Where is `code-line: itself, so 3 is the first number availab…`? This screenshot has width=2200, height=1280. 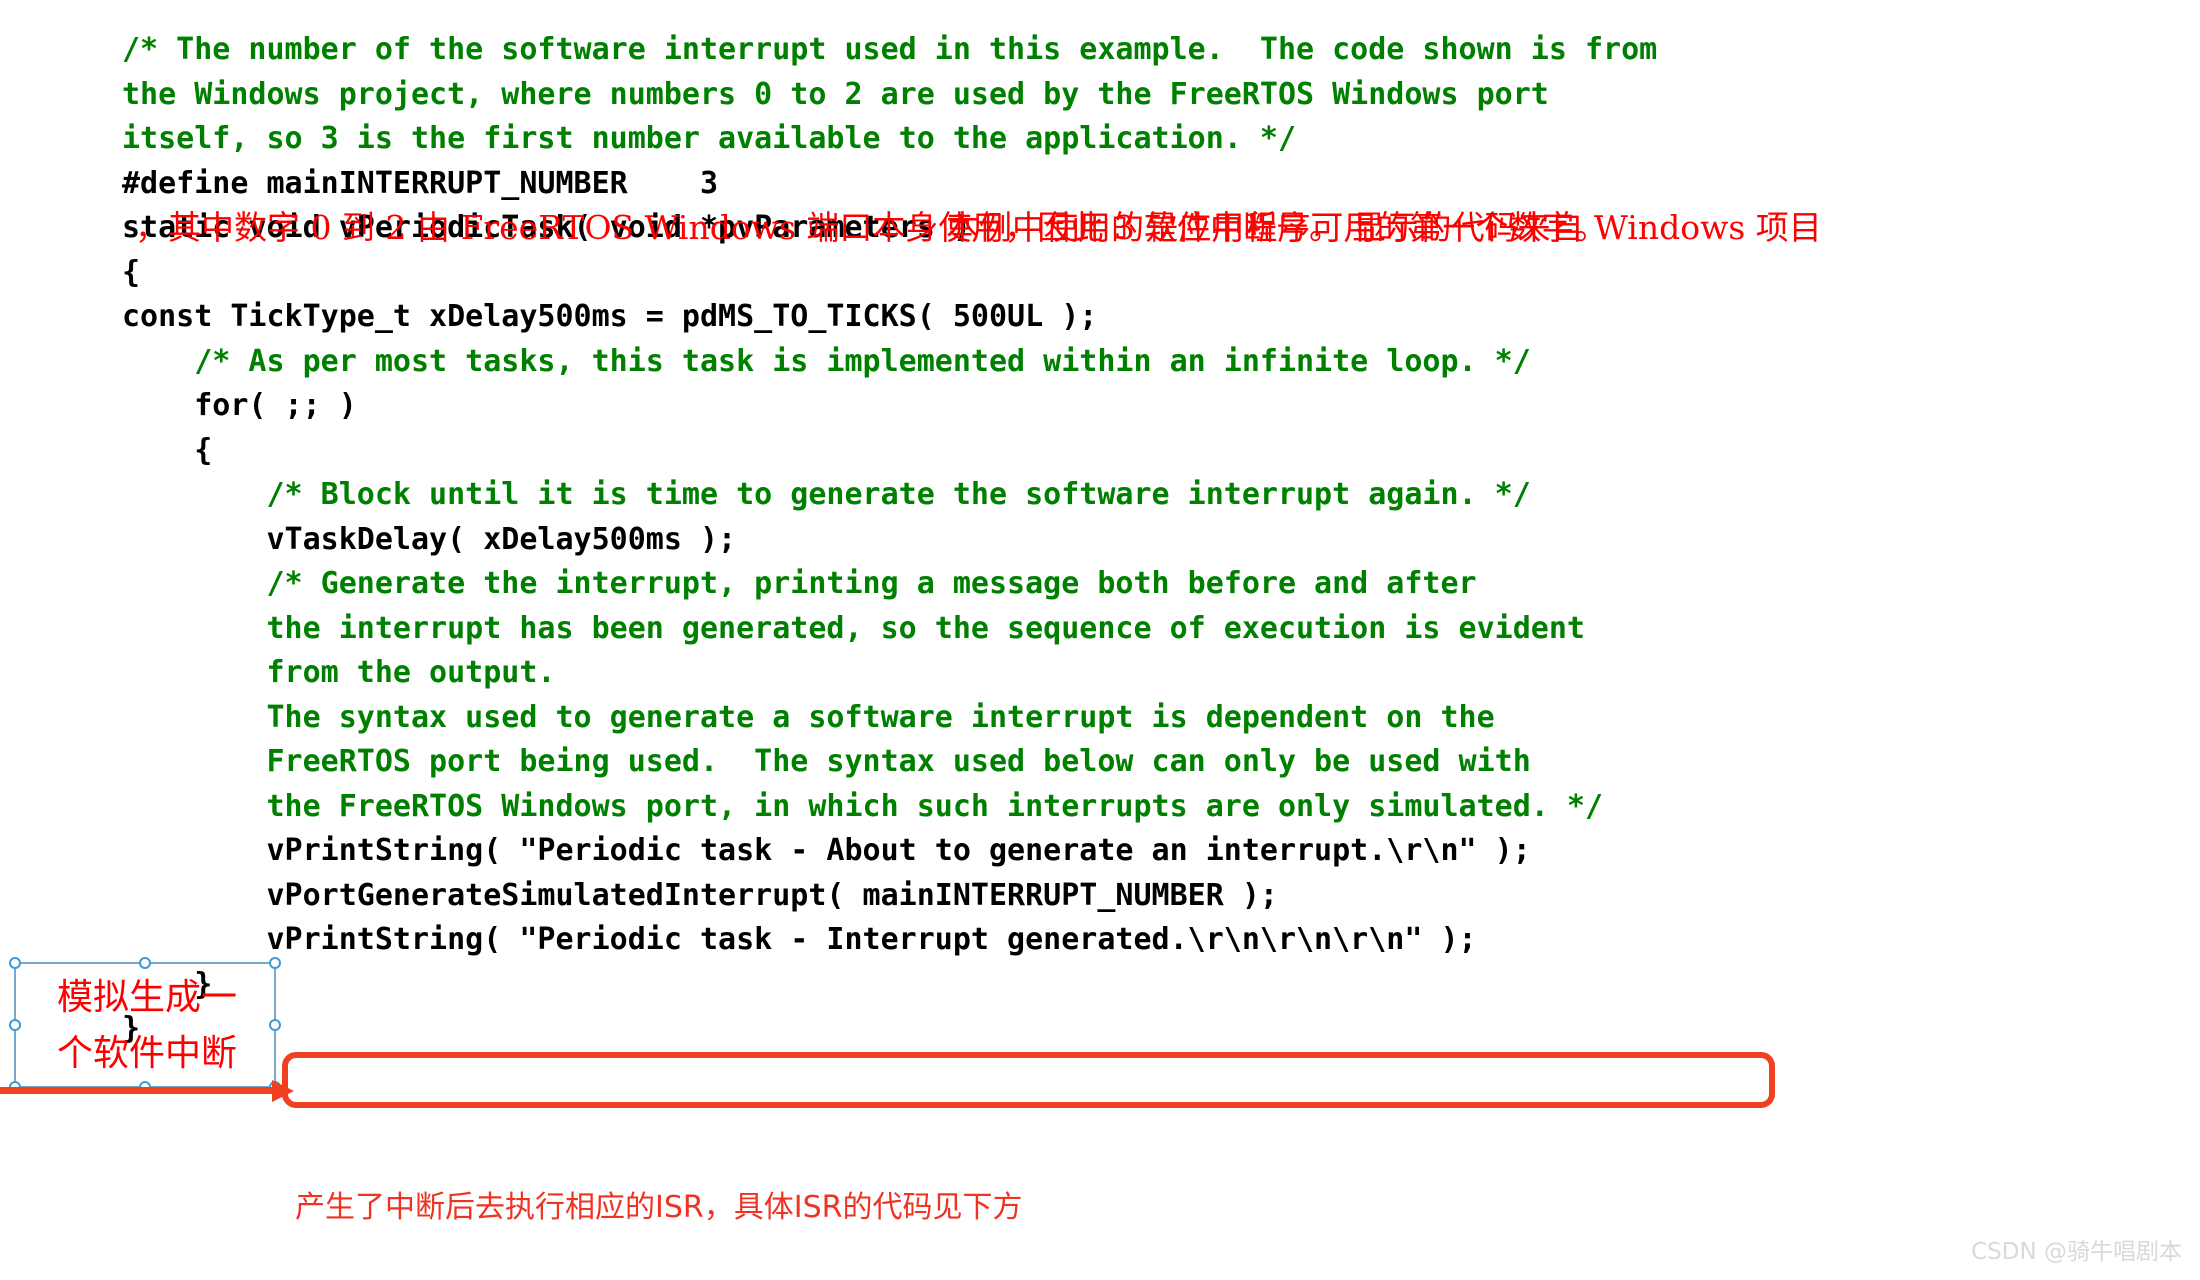
code-line: itself, so 3 is the first number availab… is located at coordinates (709, 138).